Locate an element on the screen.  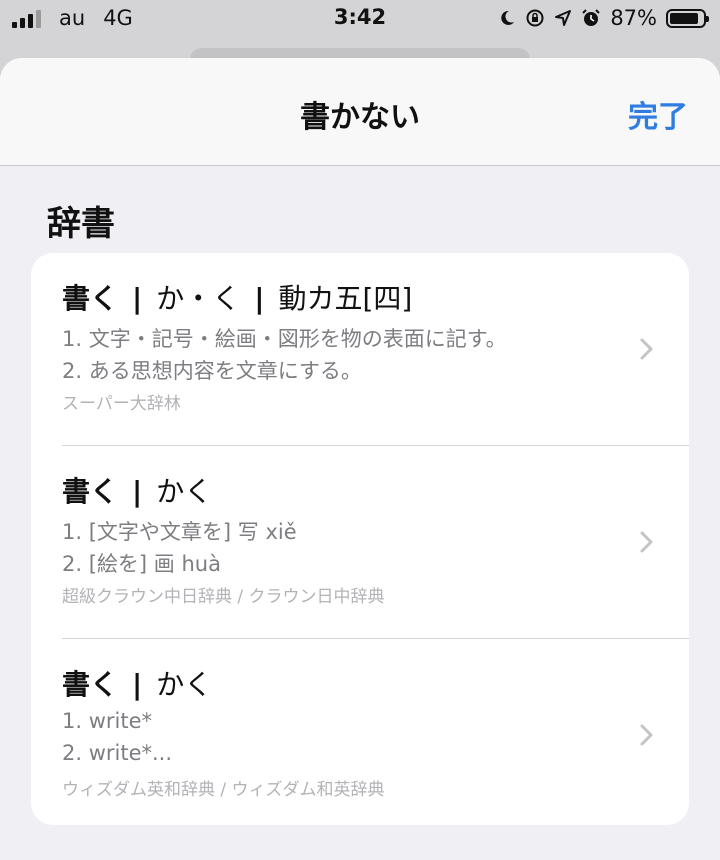
nav-bar: 書かない 完了 is located at coordinates (360, 112).